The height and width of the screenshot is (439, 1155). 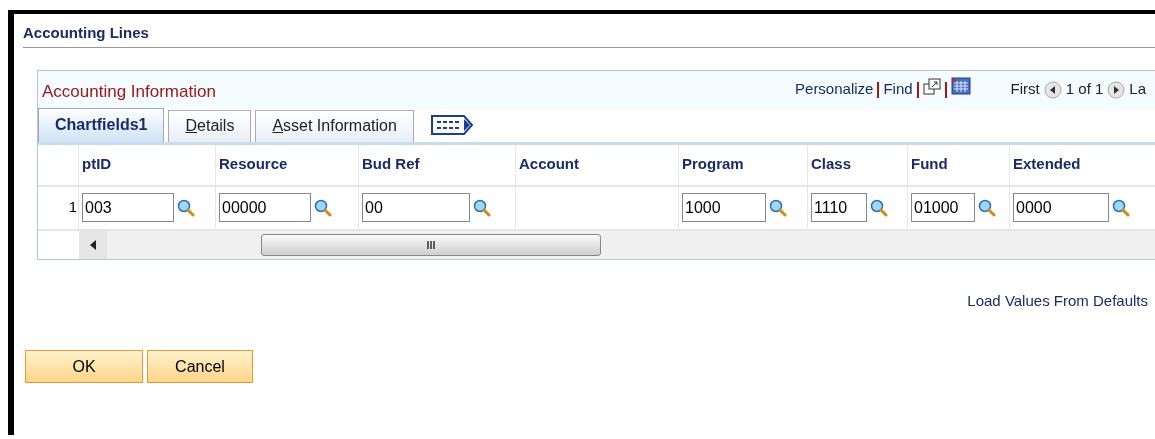 What do you see at coordinates (839, 207) in the screenshot?
I see `chartfield-input: 1110` at bounding box center [839, 207].